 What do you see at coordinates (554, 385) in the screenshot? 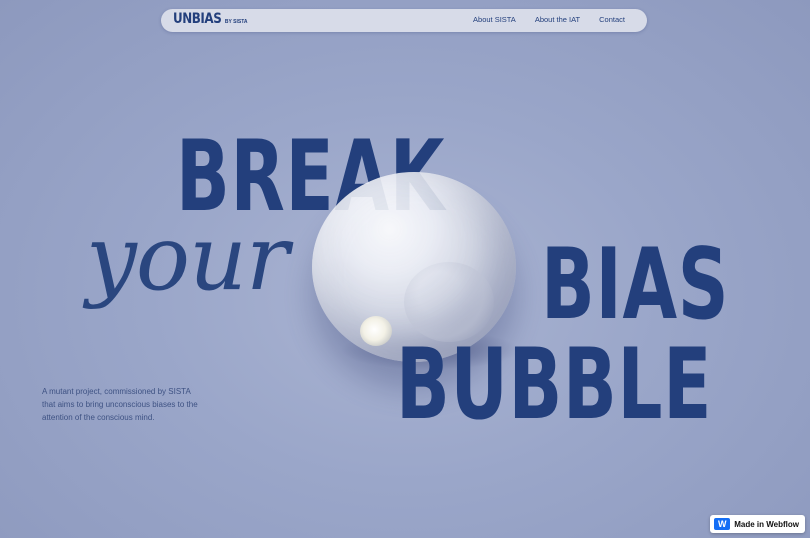
I see `hero-word-bubble: BUBBLE` at bounding box center [554, 385].